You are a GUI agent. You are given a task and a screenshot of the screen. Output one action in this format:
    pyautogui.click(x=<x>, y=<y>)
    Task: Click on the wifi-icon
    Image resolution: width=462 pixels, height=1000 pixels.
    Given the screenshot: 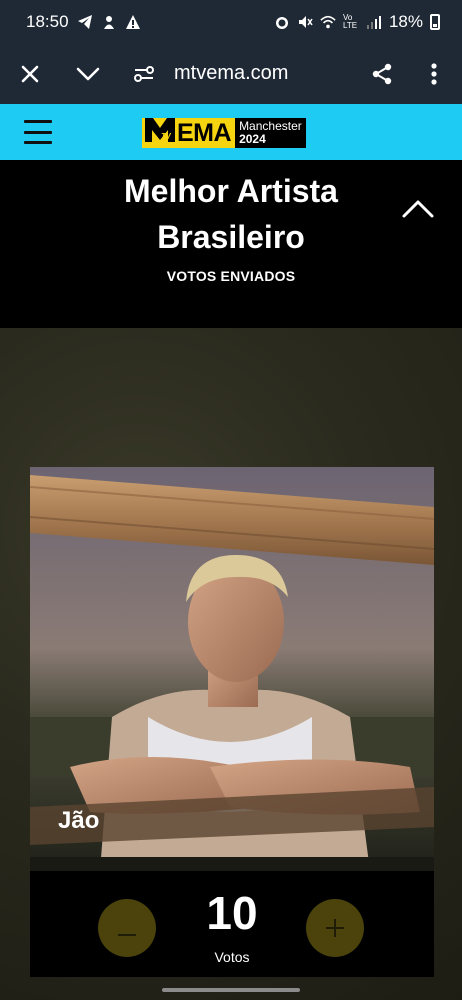 What is the action you would take?
    pyautogui.click(x=328, y=22)
    